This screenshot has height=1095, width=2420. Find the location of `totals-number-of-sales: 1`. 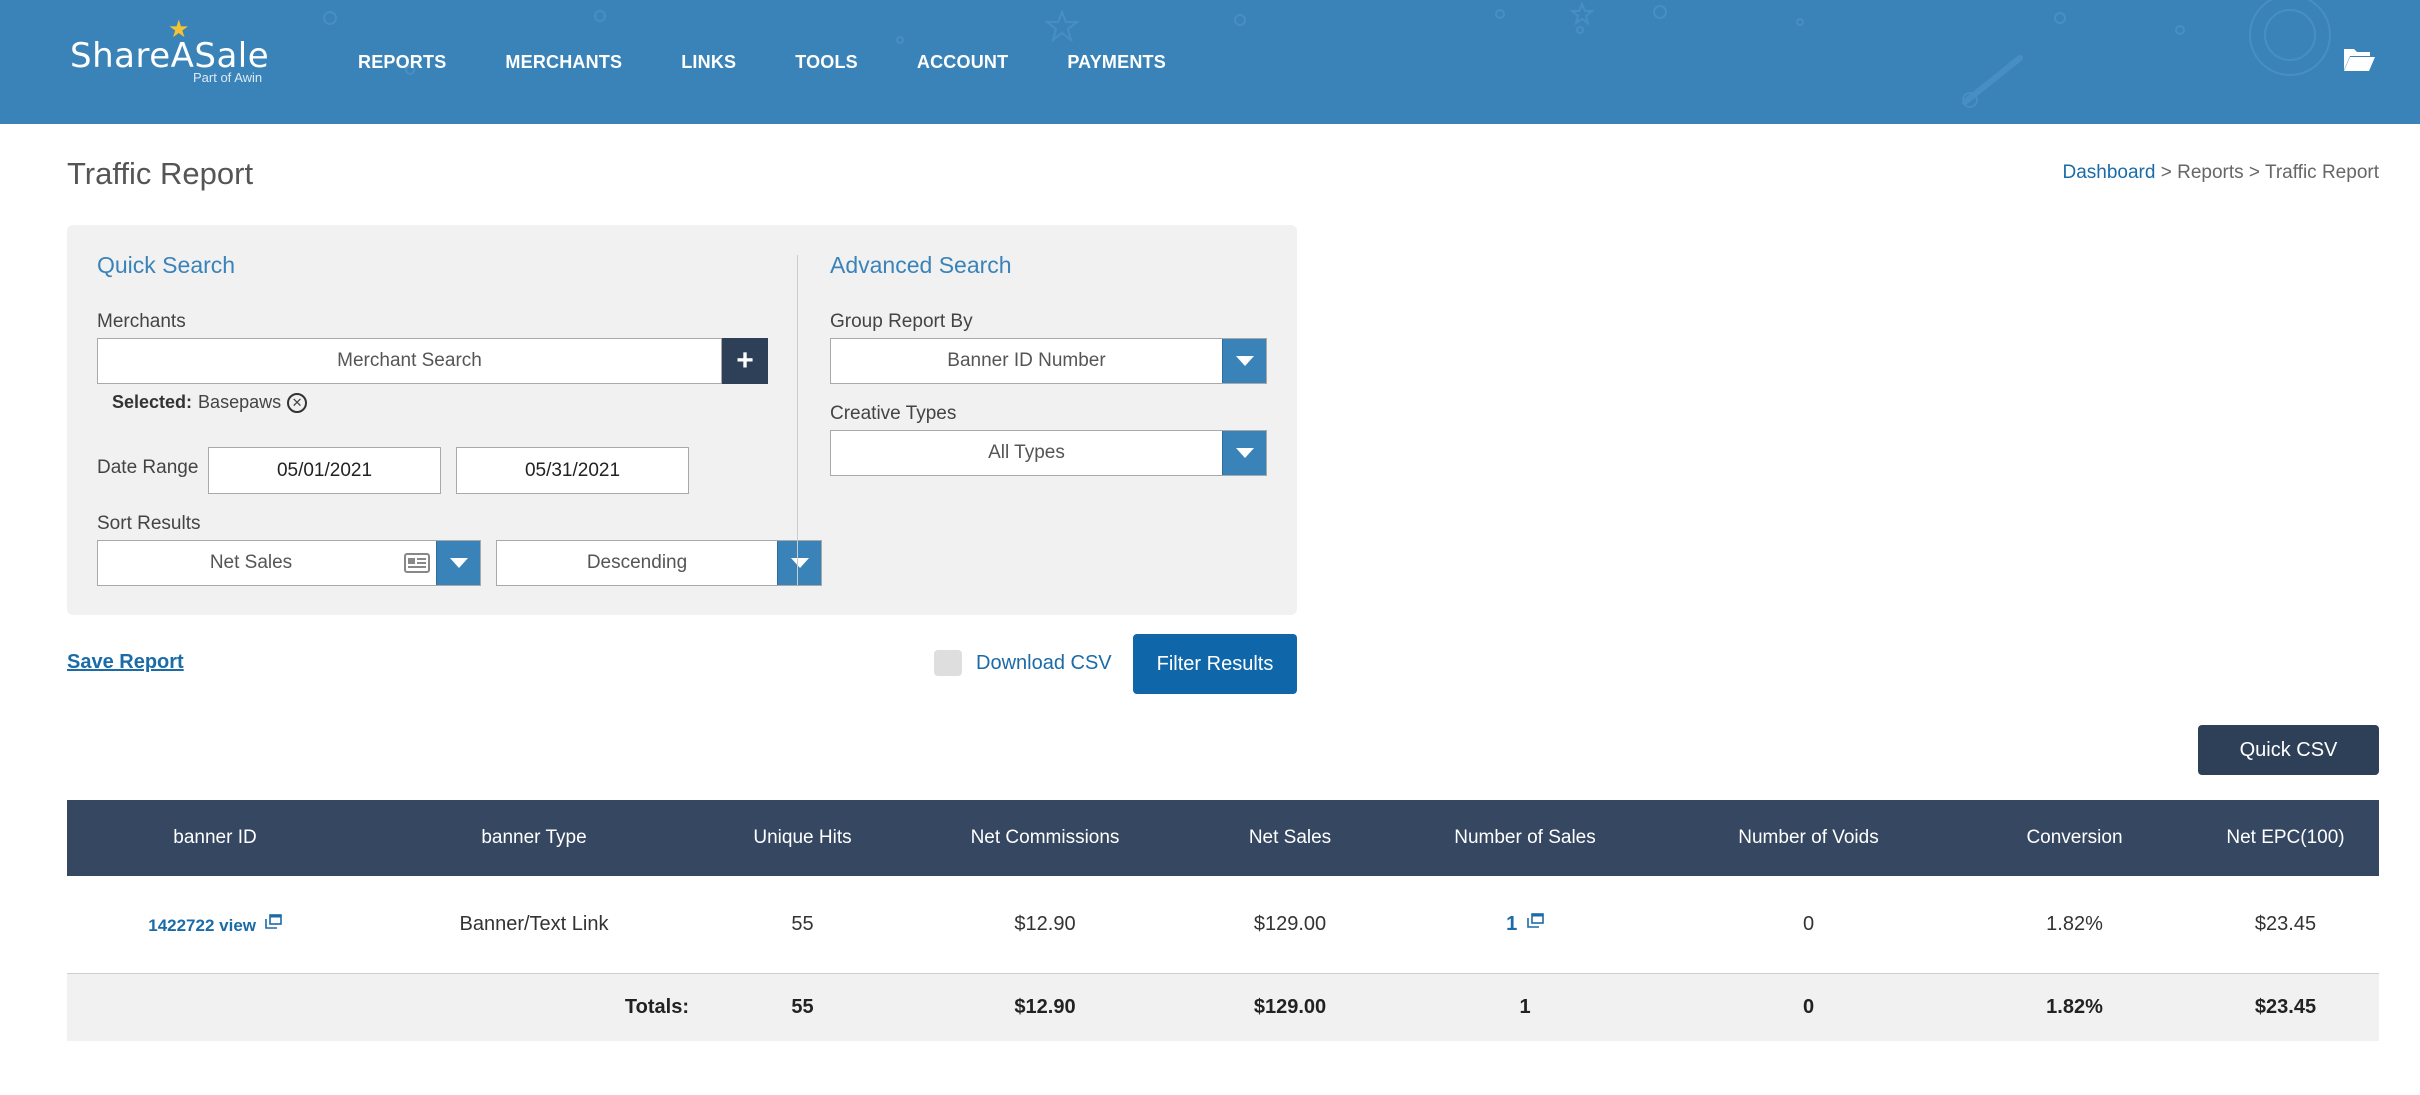

totals-number-of-sales: 1 is located at coordinates (1525, 1007).